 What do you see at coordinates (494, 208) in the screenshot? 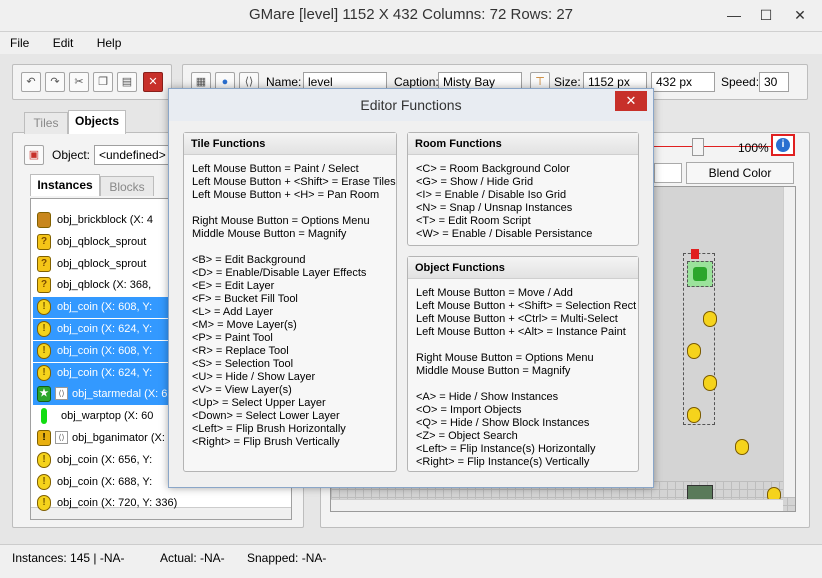
I see `function-line: <N> = Snap / Unsnap Instances` at bounding box center [494, 208].